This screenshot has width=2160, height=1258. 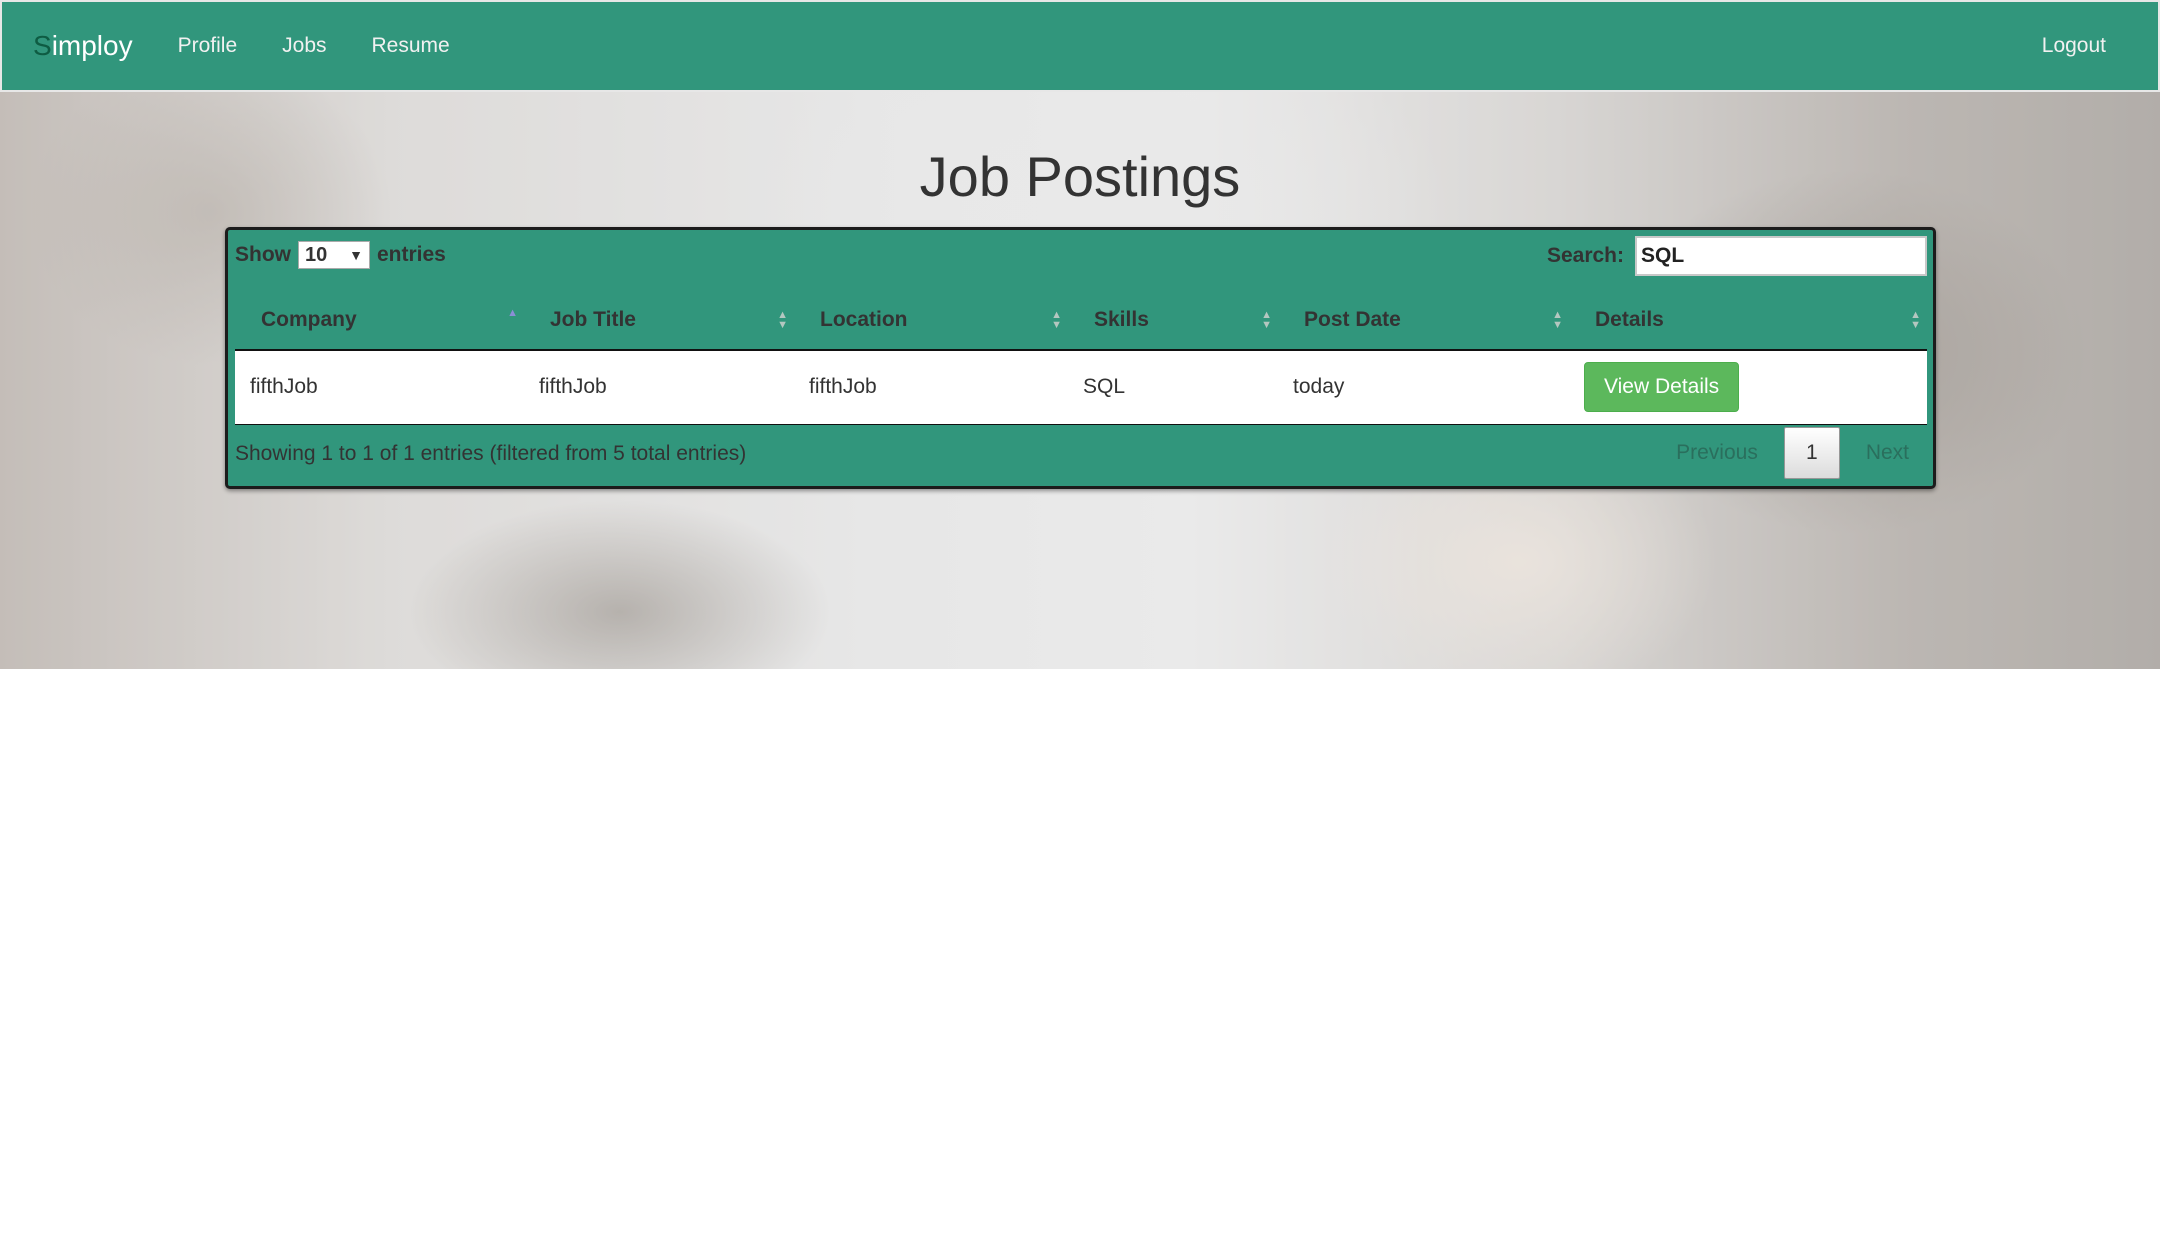 I want to click on pagination-next: Next, so click(x=1887, y=453).